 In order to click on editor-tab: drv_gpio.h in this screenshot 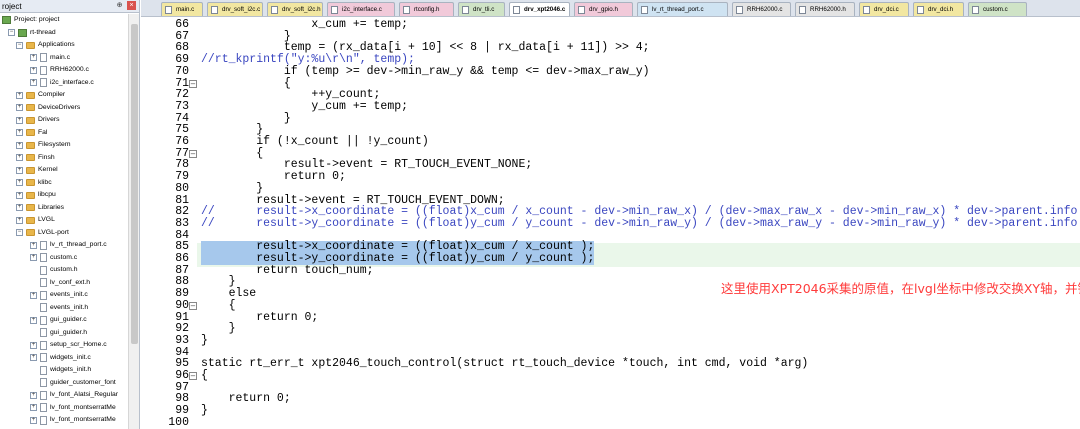, I will do `click(603, 9)`.